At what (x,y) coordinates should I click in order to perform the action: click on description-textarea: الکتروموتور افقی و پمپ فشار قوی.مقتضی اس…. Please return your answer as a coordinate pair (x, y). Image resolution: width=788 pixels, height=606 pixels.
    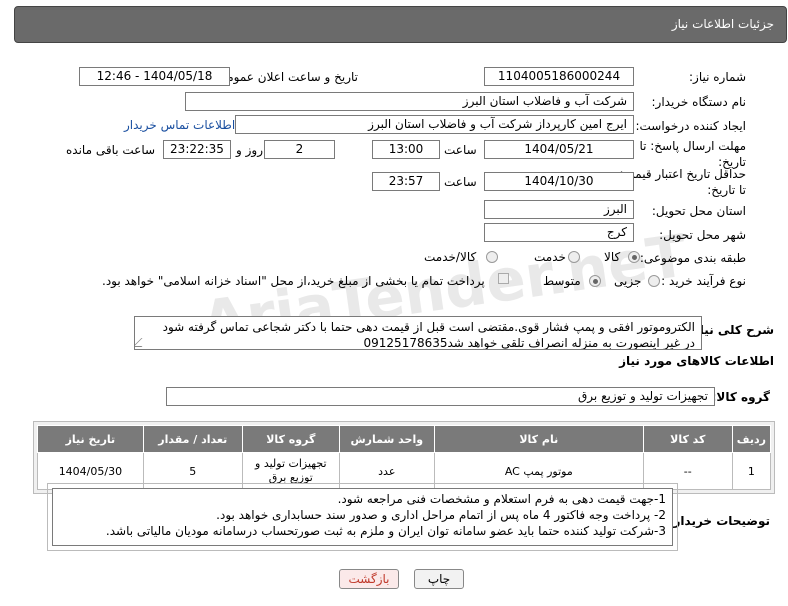
    Looking at the image, I should click on (418, 333).